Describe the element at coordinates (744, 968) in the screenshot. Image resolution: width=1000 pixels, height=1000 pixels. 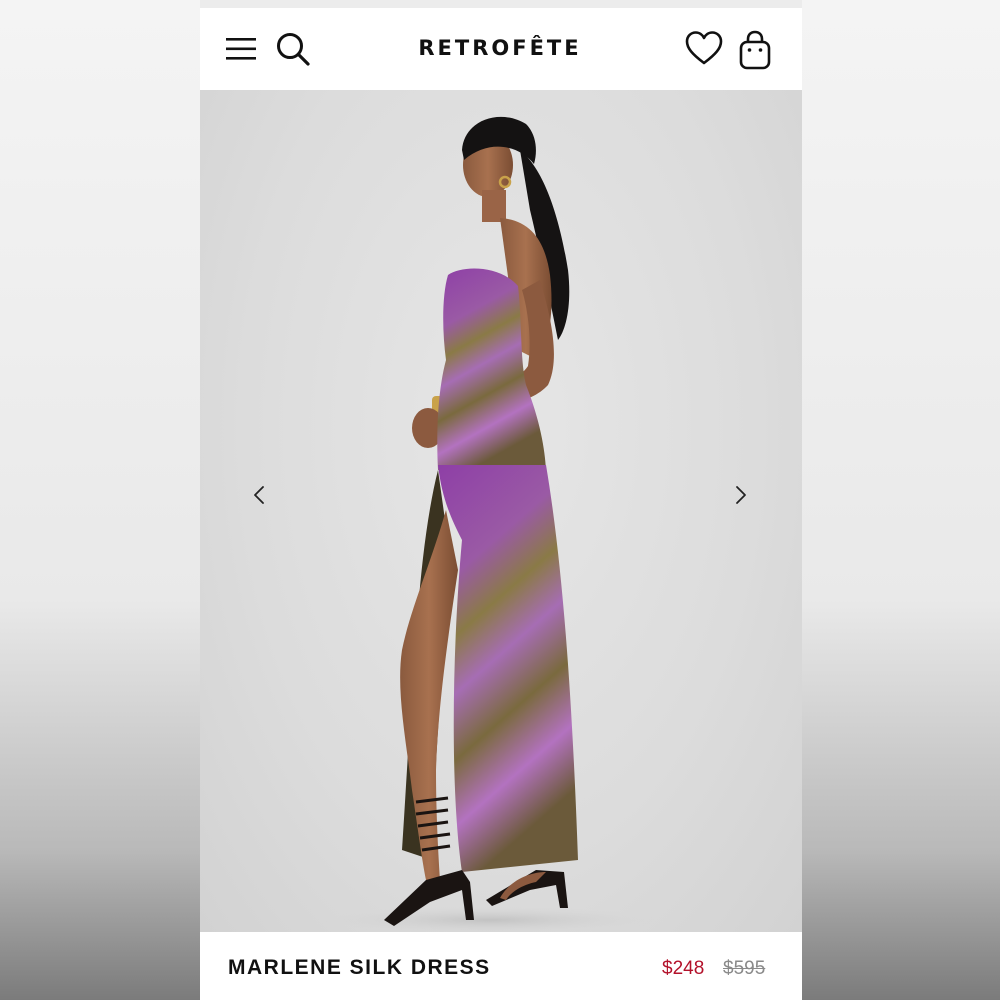
I see `original-price: $595` at that location.